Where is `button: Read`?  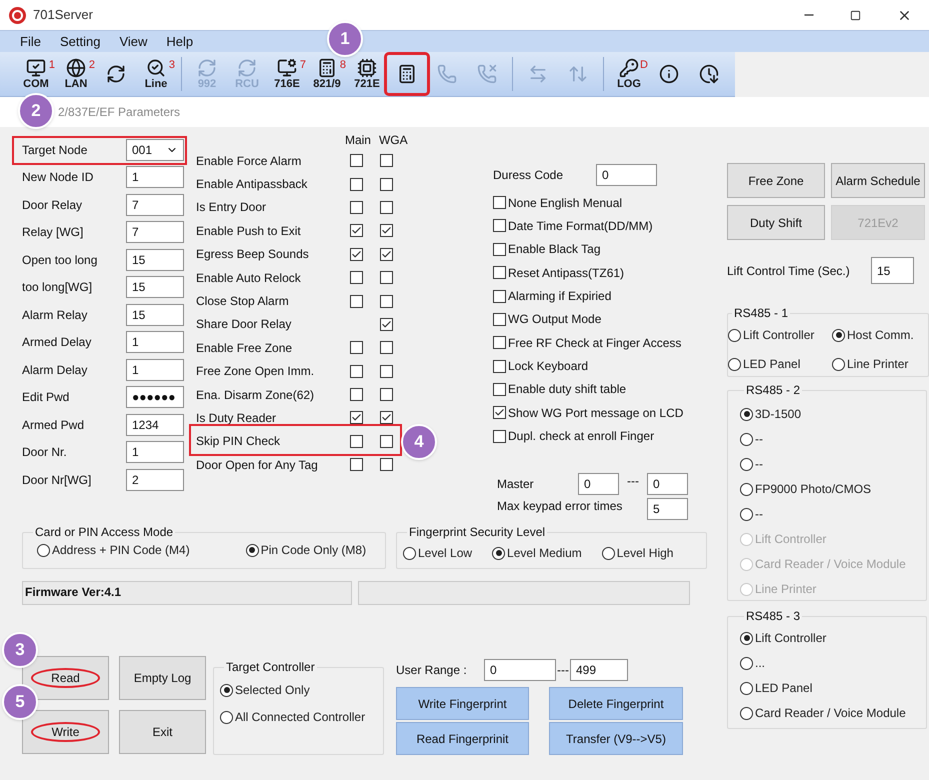 button: Read is located at coordinates (65, 678).